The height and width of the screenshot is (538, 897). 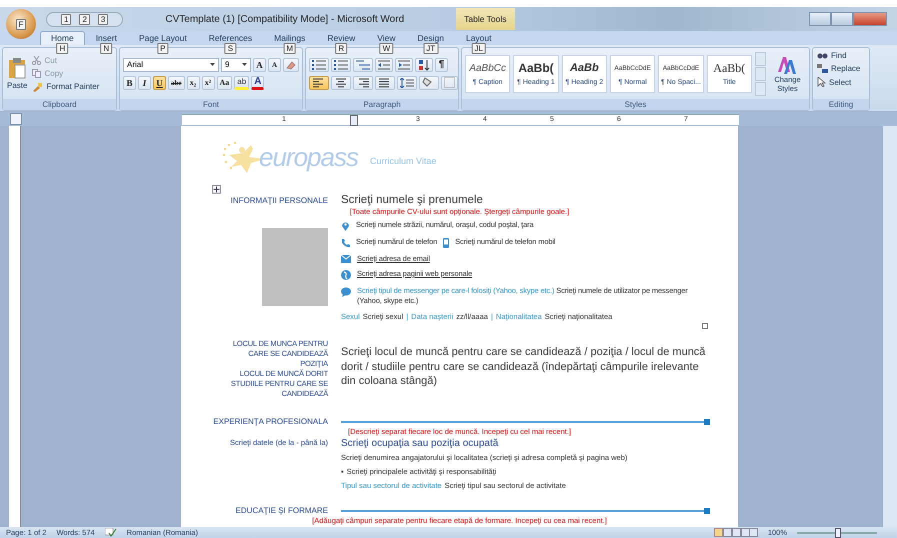 What do you see at coordinates (822, 55) in the screenshot?
I see `binoculars-icon` at bounding box center [822, 55].